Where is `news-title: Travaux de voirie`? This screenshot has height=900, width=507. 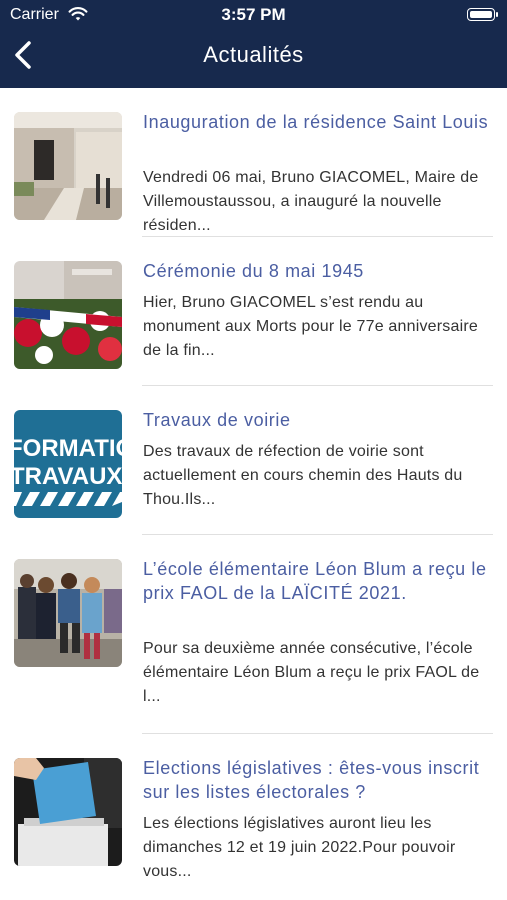
news-title: Travaux de voirie is located at coordinates (319, 420).